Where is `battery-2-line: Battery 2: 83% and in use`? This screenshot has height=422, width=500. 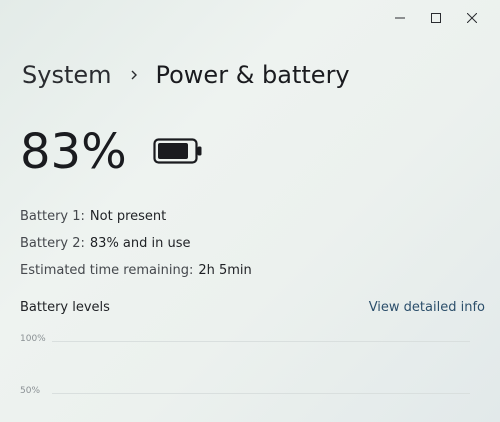
battery-2-line: Battery 2: 83% and in use is located at coordinates (136, 243).